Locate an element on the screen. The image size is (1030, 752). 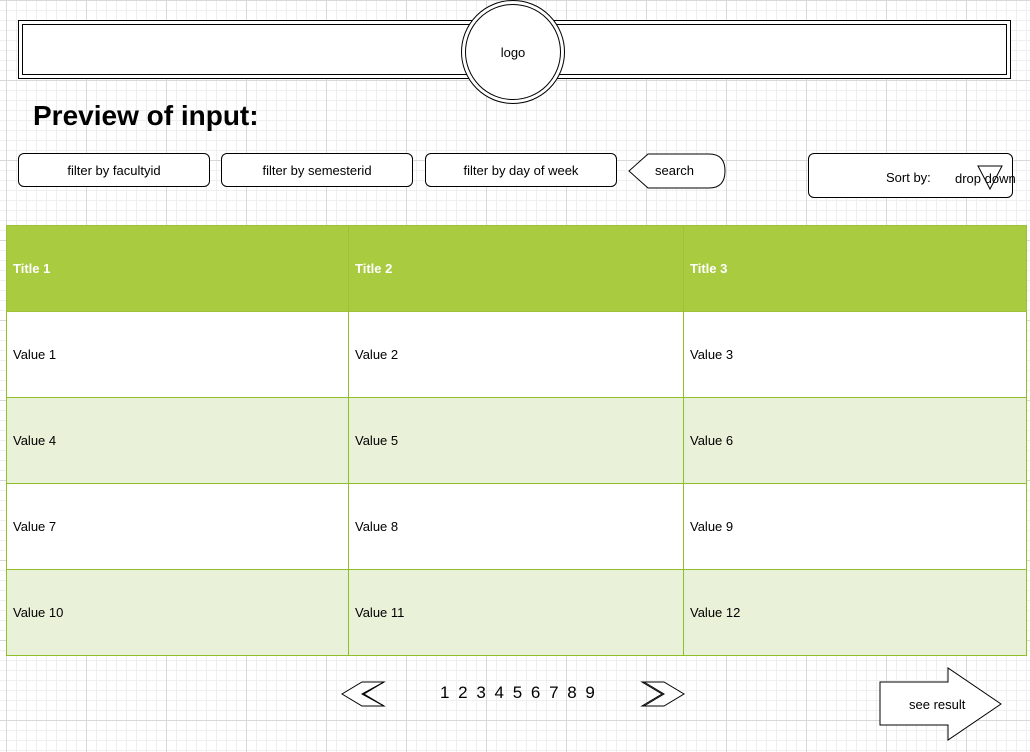
table-cell: Value 4 is located at coordinates (177, 440).